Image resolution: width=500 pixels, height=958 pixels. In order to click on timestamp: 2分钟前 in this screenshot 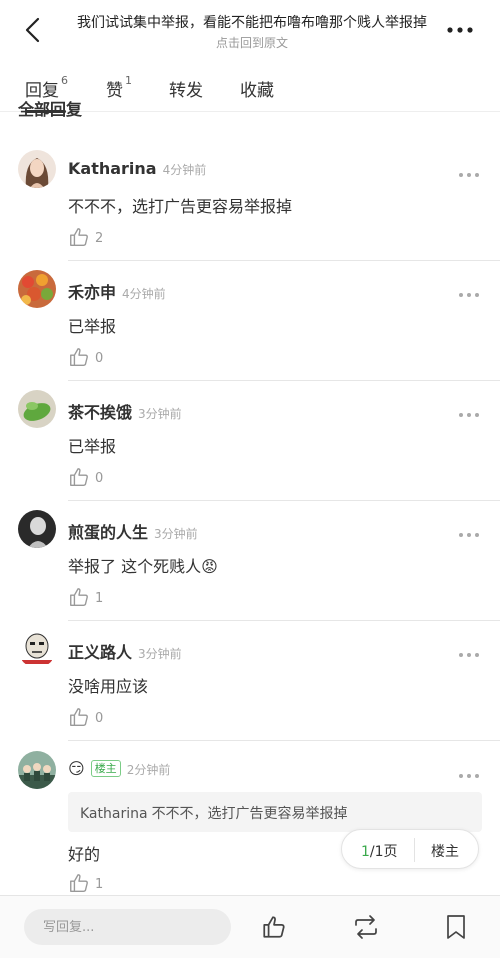, I will do `click(148, 770)`.